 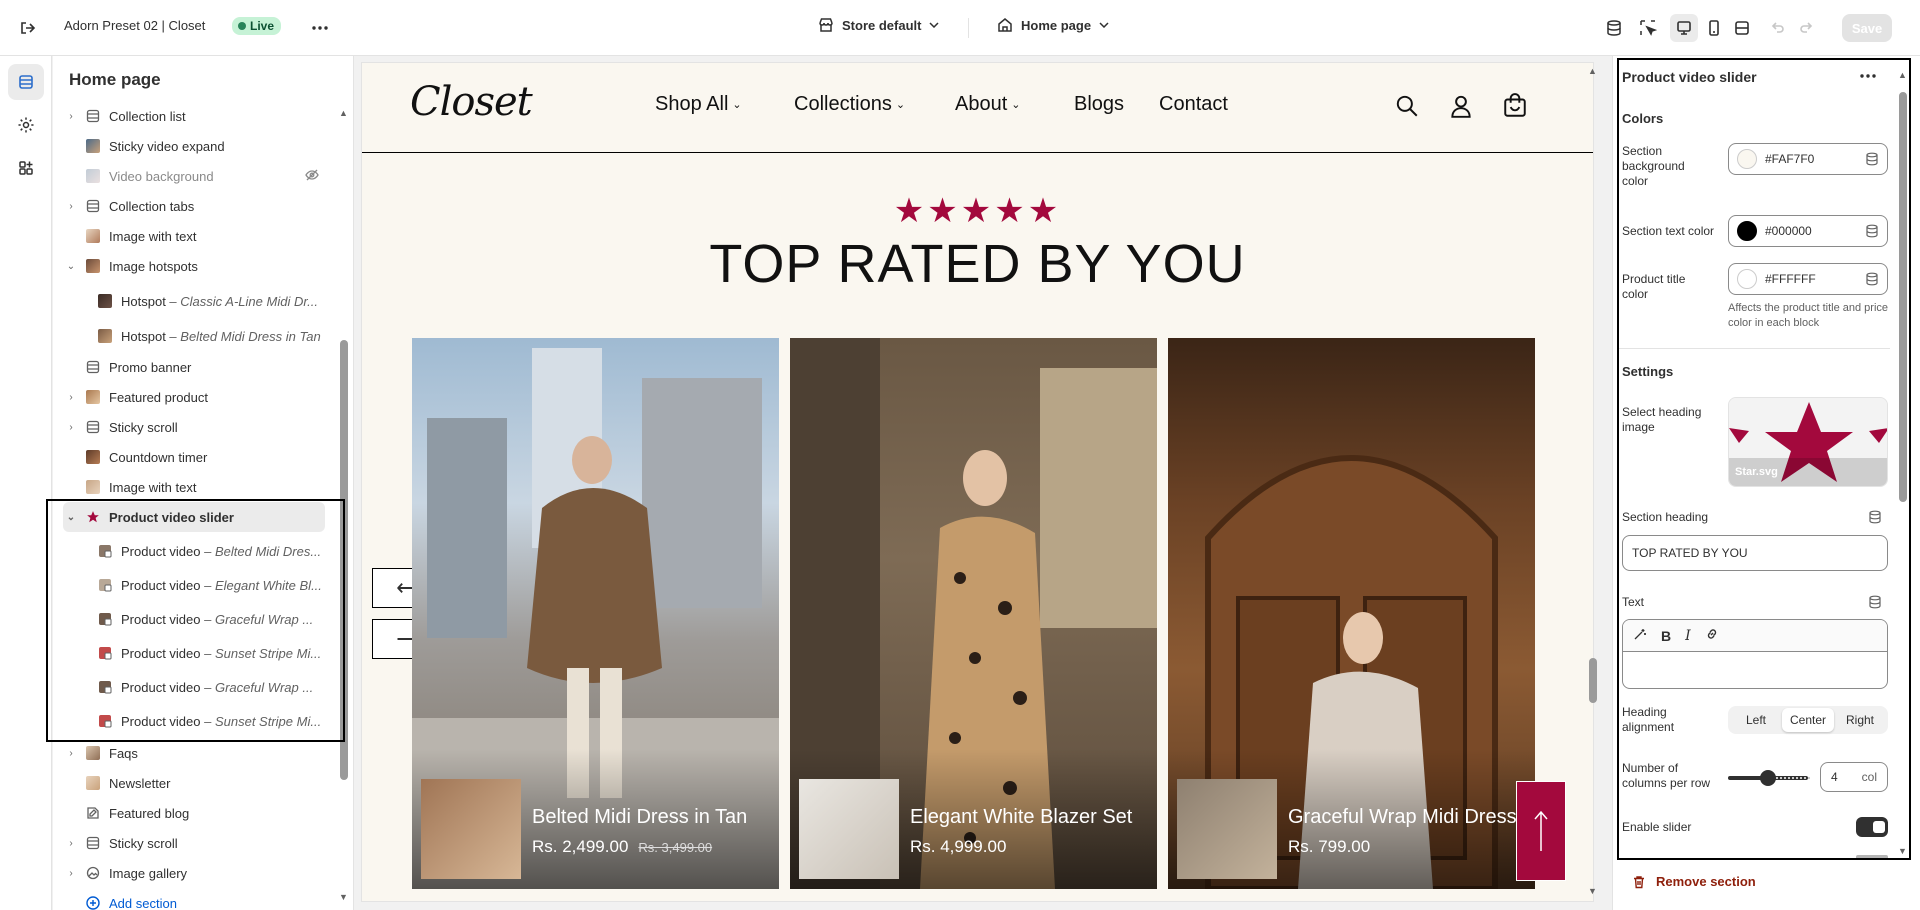 What do you see at coordinates (878, 25) in the screenshot?
I see `store-selector: Store default` at bounding box center [878, 25].